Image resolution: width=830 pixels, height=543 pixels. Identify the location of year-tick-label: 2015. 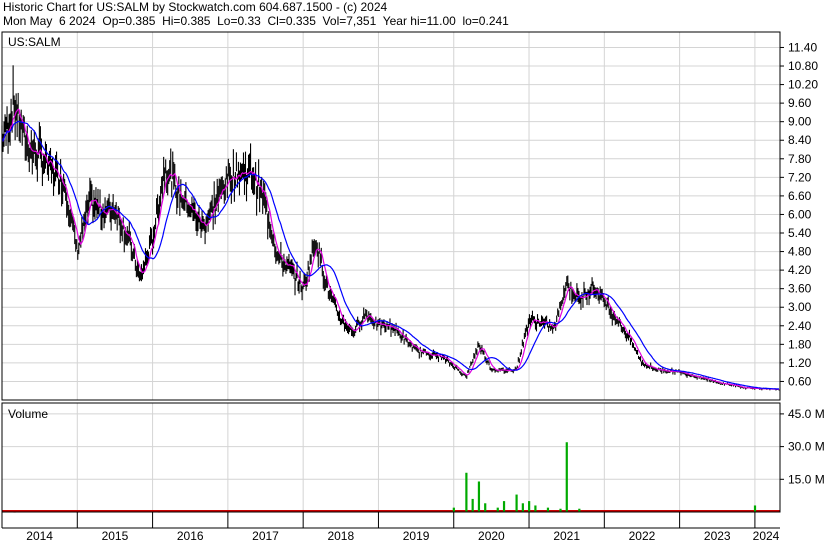
(115, 536).